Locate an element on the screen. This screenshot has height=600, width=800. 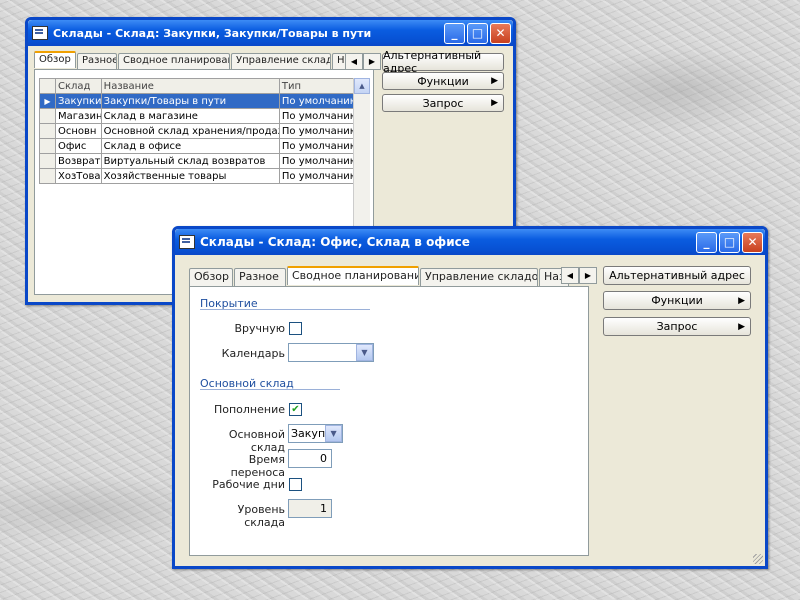
manual-checkbox is located at coordinates (295, 328).